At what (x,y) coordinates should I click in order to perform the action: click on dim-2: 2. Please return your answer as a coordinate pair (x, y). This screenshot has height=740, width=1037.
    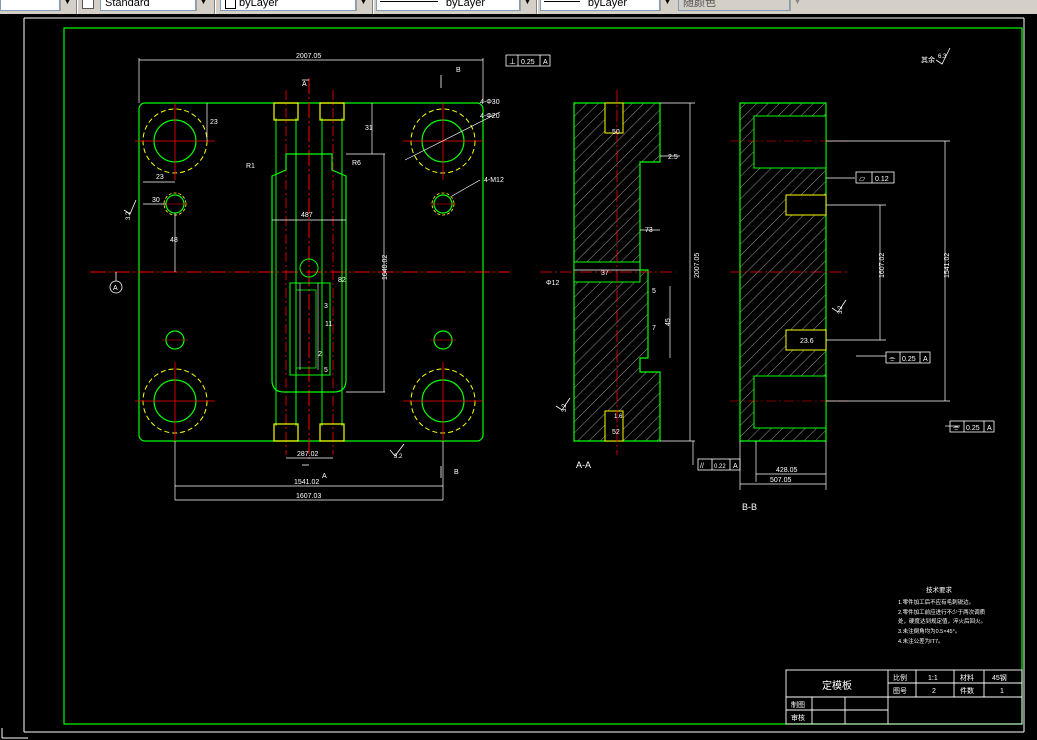
    Looking at the image, I should click on (320, 354).